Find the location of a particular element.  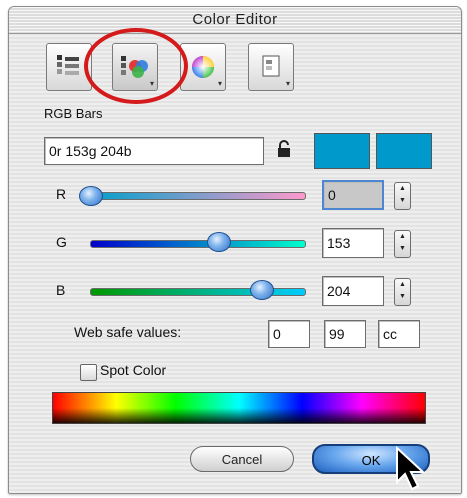

tab-color-wheel: ▾ is located at coordinates (203, 67).